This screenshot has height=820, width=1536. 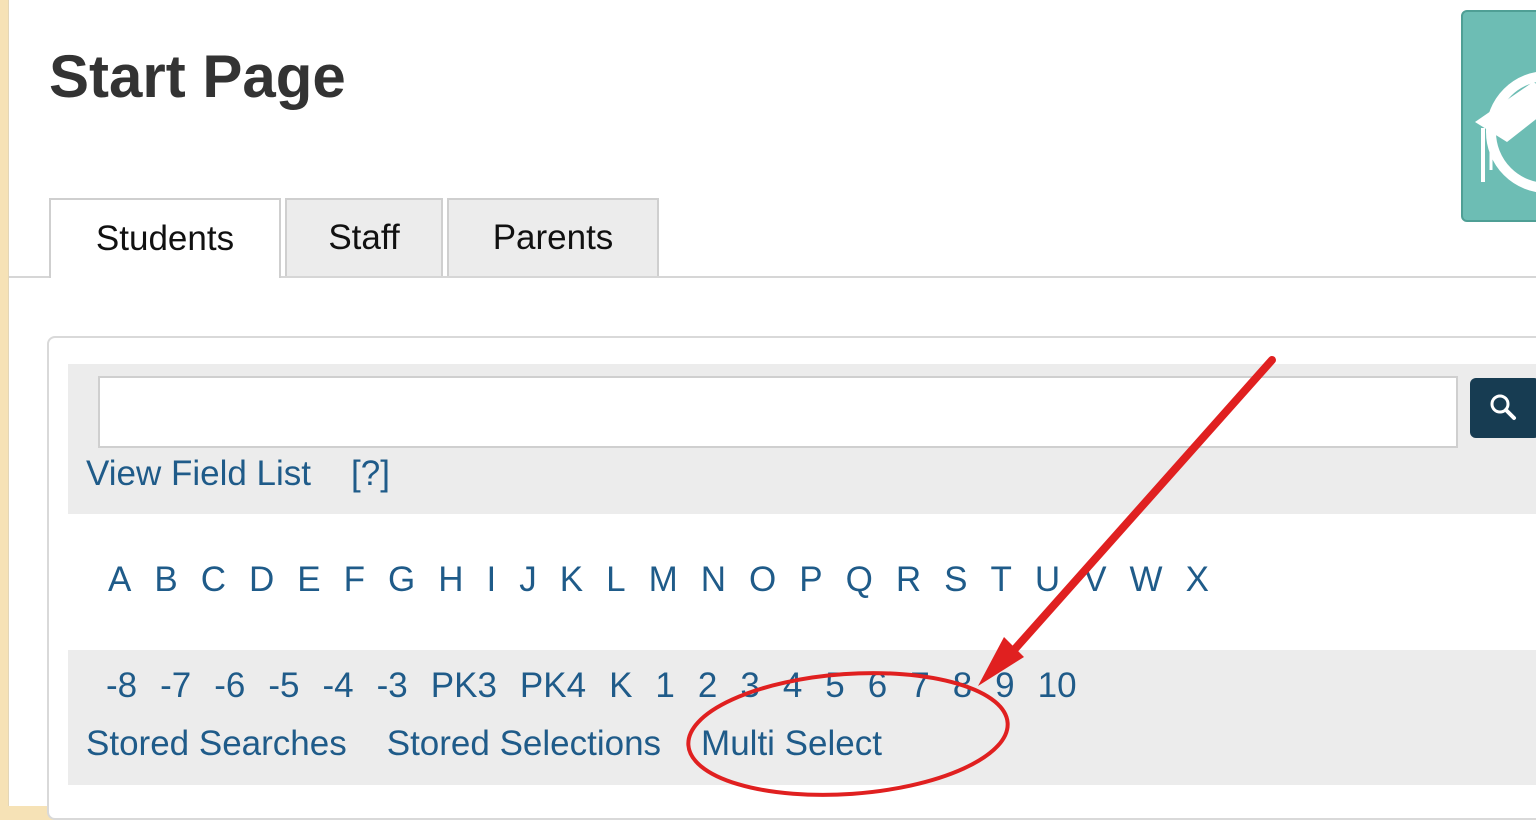 What do you see at coordinates (175, 686) in the screenshot?
I see `grade-link: -7` at bounding box center [175, 686].